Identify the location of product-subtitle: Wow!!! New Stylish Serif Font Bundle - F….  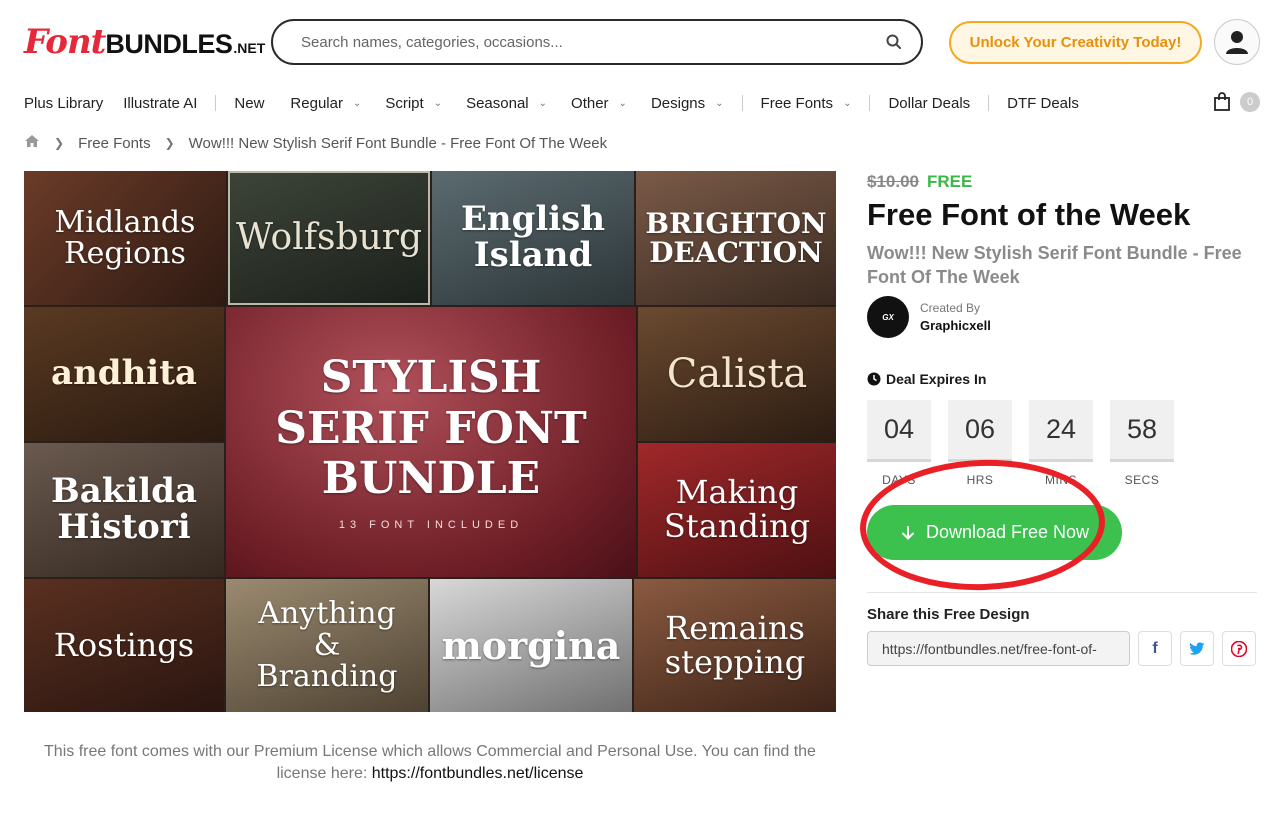
(1054, 265).